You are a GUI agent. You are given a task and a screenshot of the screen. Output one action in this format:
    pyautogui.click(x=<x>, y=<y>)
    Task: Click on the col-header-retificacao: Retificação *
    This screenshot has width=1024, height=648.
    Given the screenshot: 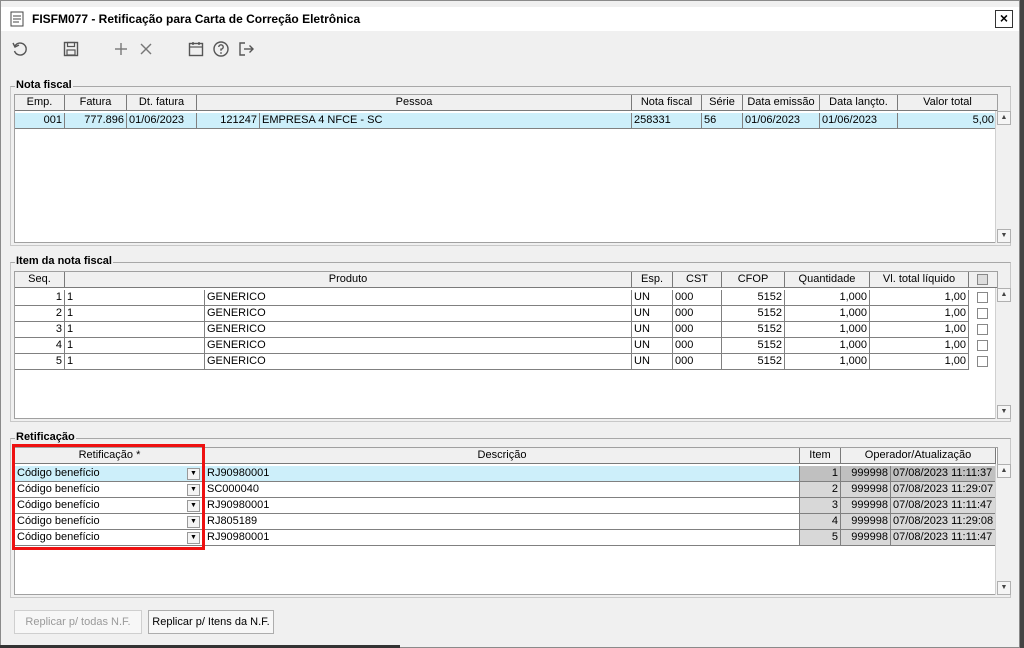 What is the action you would take?
    pyautogui.click(x=110, y=456)
    